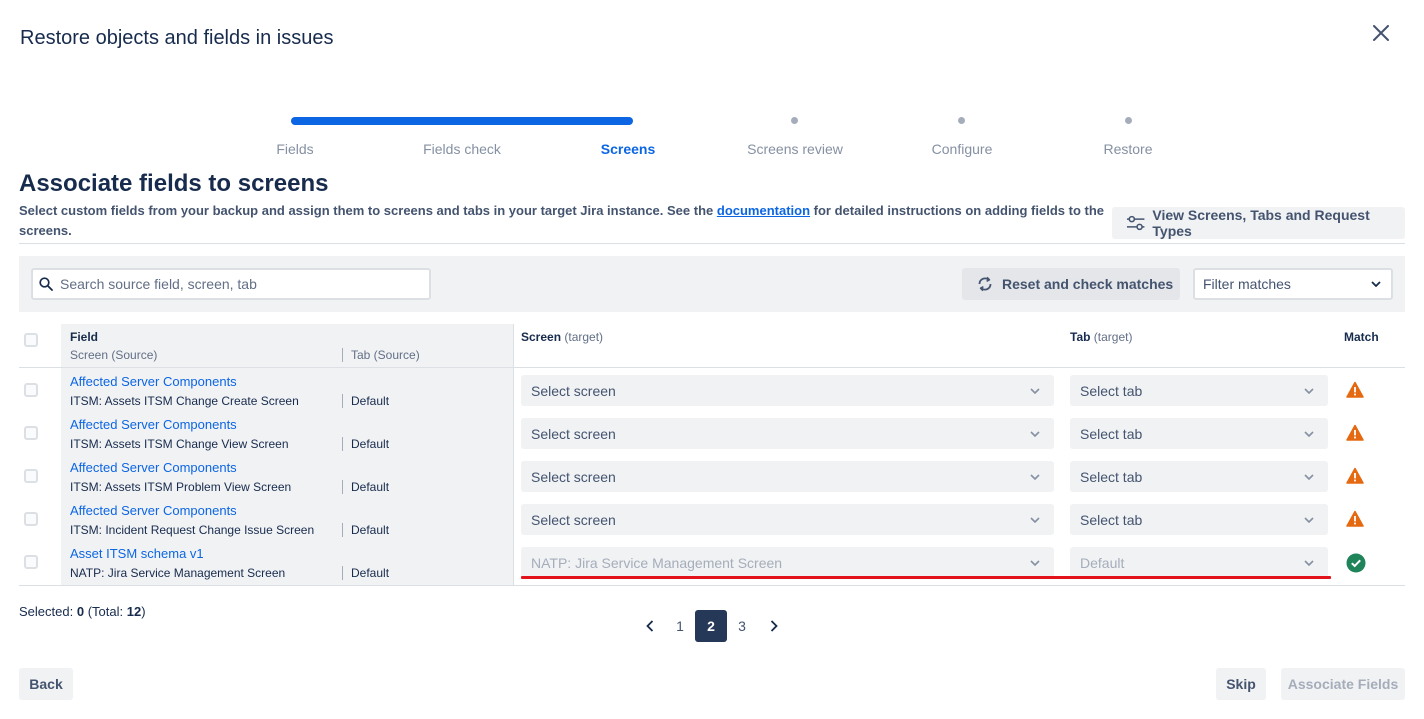 The image size is (1424, 719). Describe the element at coordinates (1356, 563) in the screenshot. I see `match-success-icon` at that location.